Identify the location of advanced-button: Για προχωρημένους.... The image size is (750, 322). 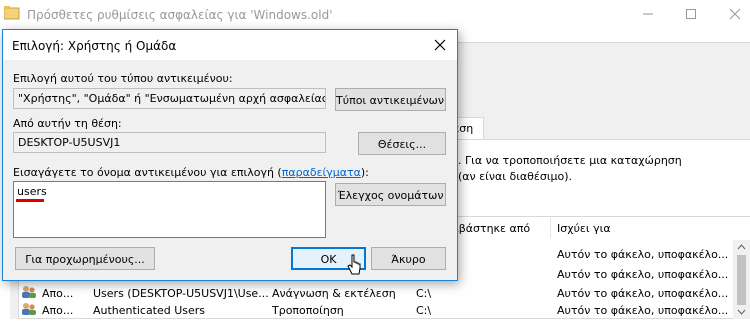
(85, 258).